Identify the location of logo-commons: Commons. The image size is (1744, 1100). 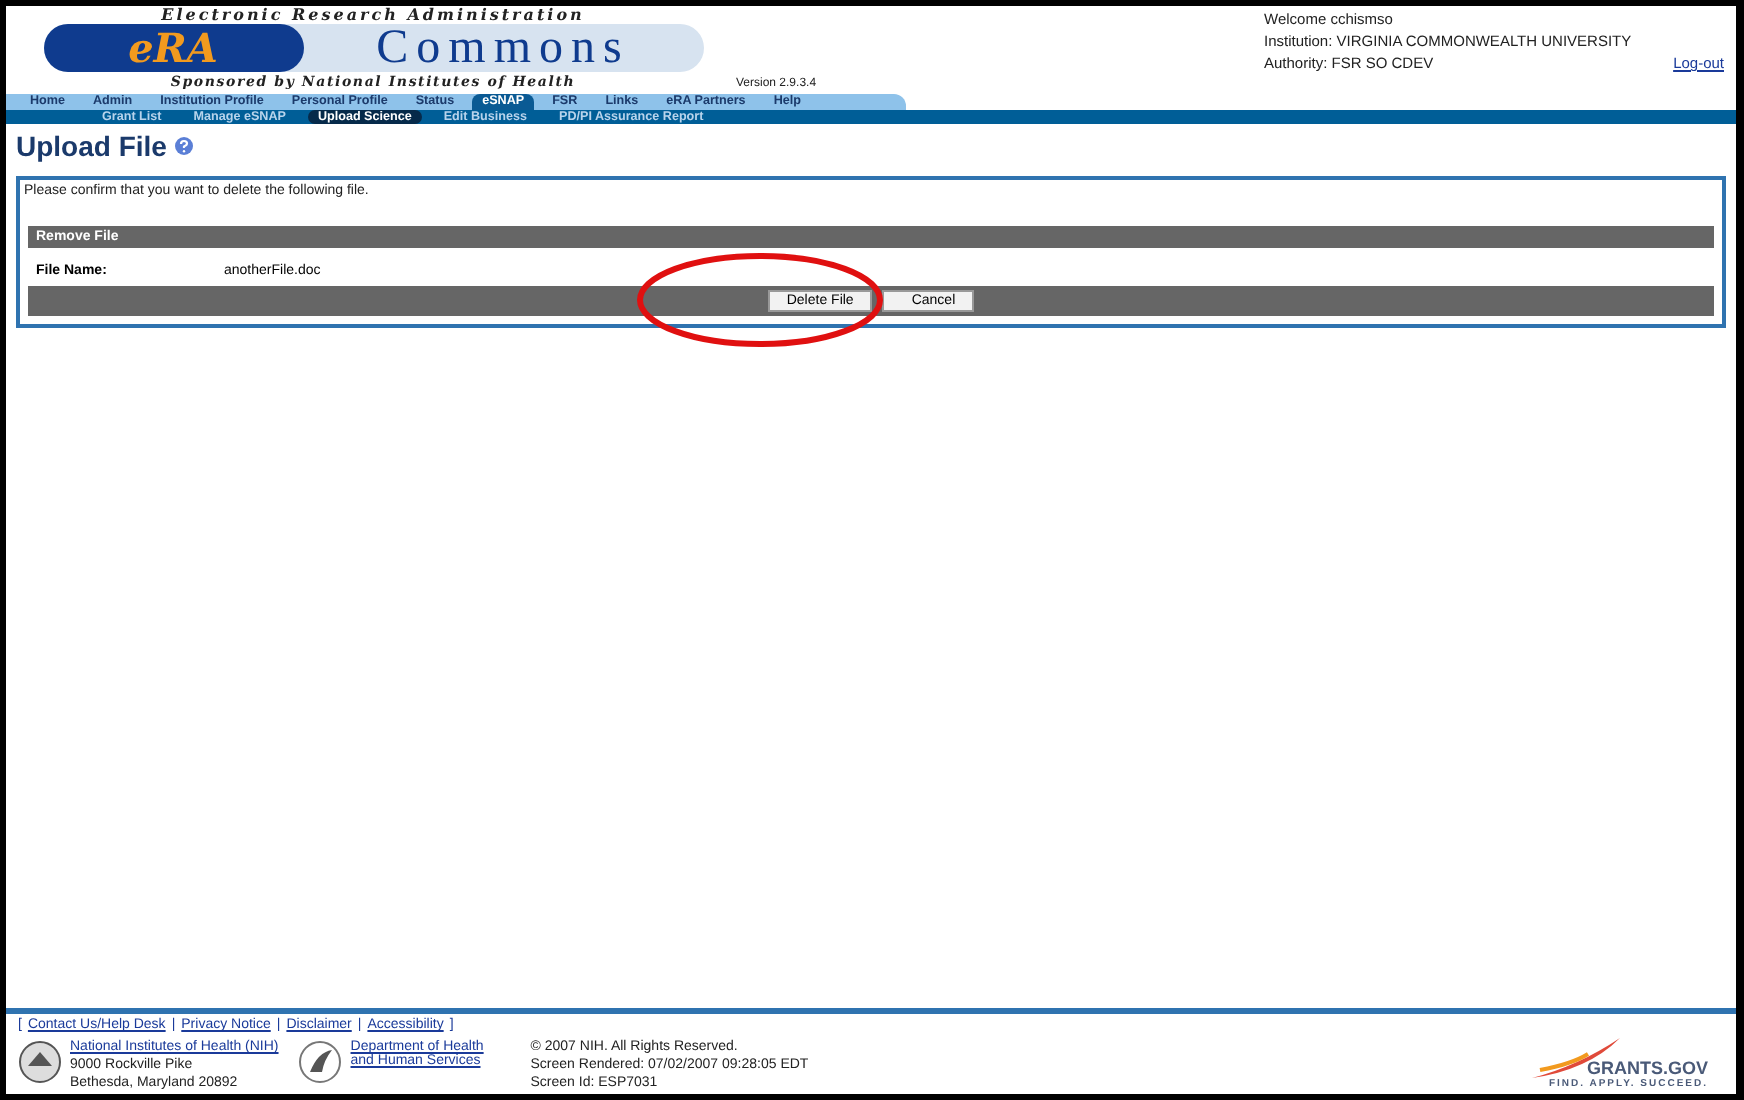
(503, 48).